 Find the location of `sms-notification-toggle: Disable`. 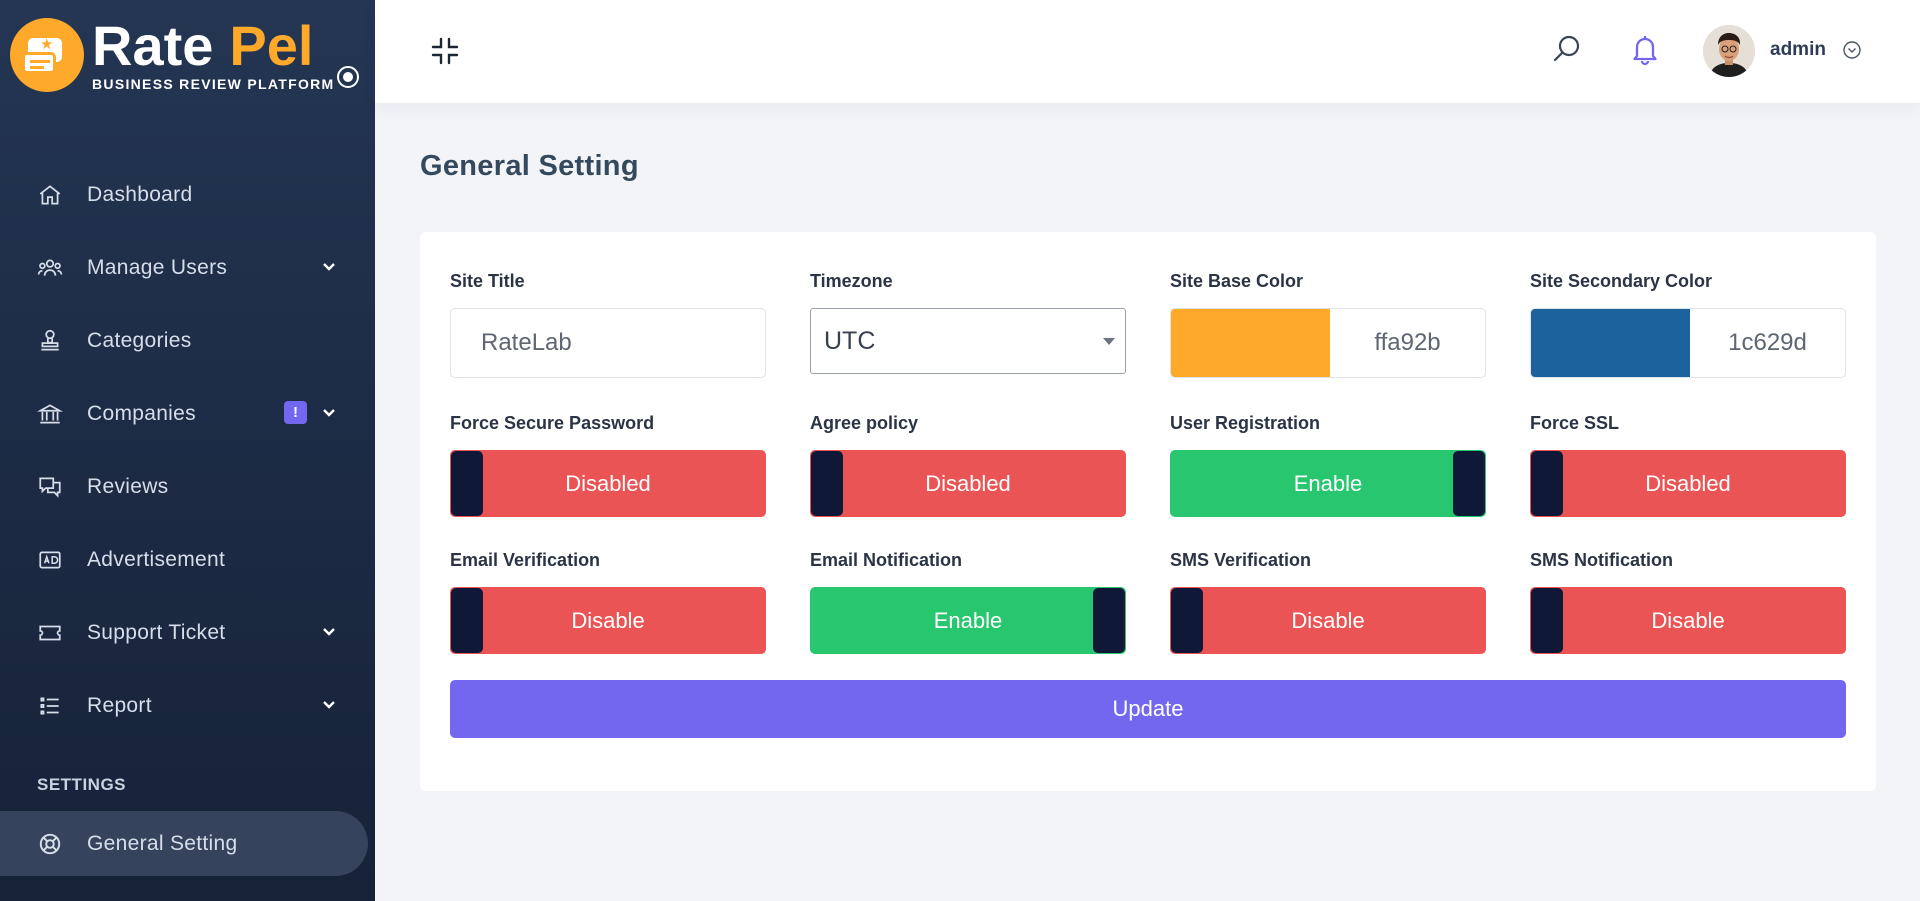

sms-notification-toggle: Disable is located at coordinates (1688, 620).